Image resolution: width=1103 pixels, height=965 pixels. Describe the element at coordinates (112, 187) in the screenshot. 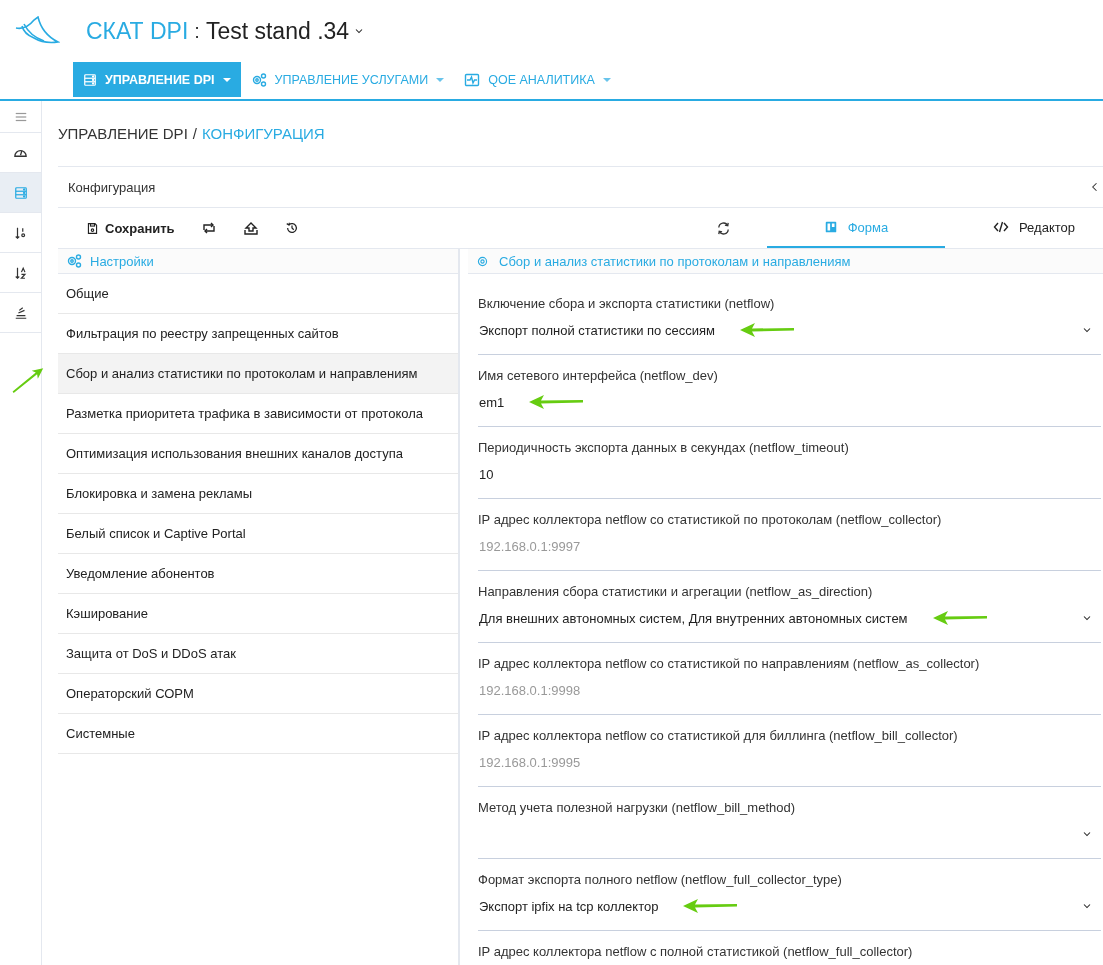

I see `panel-title: Конфигурация` at that location.